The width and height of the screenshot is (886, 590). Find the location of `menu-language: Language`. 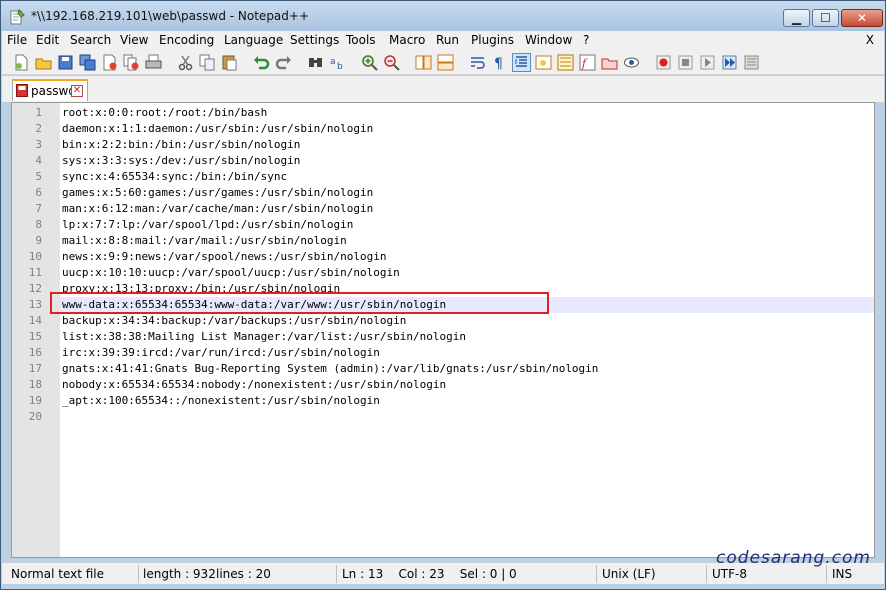

menu-language: Language is located at coordinates (253, 40).